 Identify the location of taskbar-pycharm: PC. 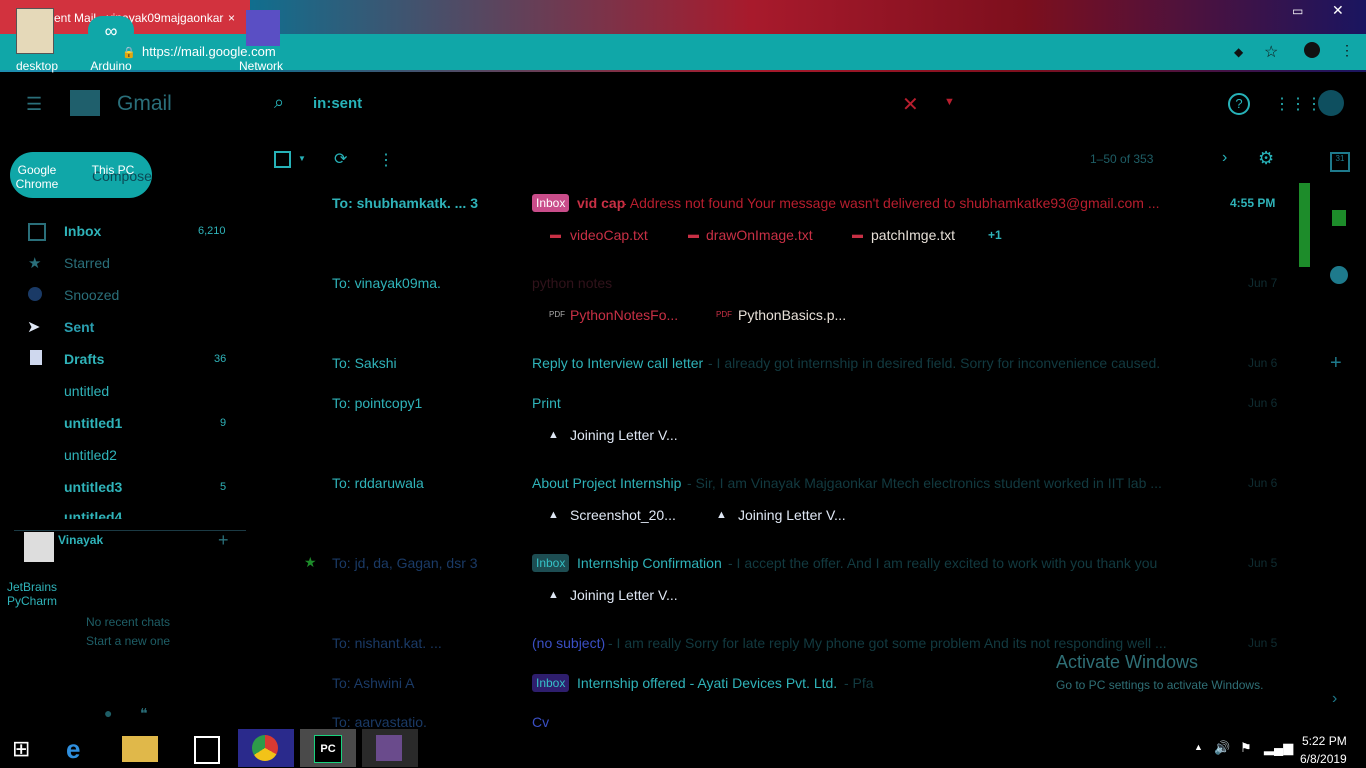
(328, 748).